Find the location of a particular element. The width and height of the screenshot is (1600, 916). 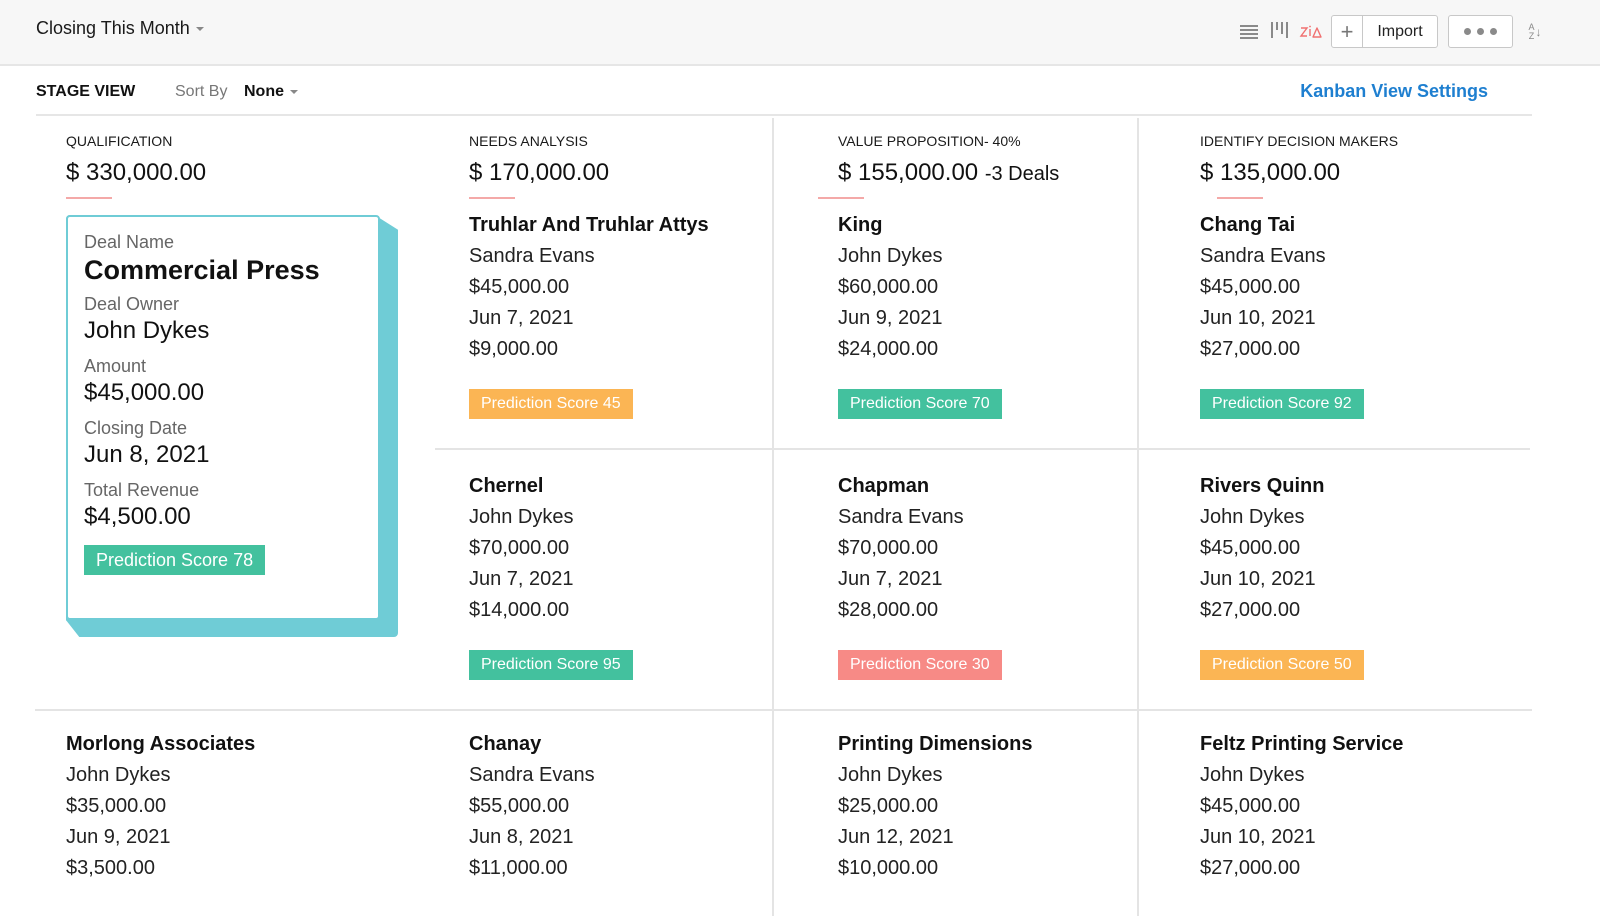

stage-header-qualification: QUALIFICATION $ 330,000.00 is located at coordinates (136, 160).